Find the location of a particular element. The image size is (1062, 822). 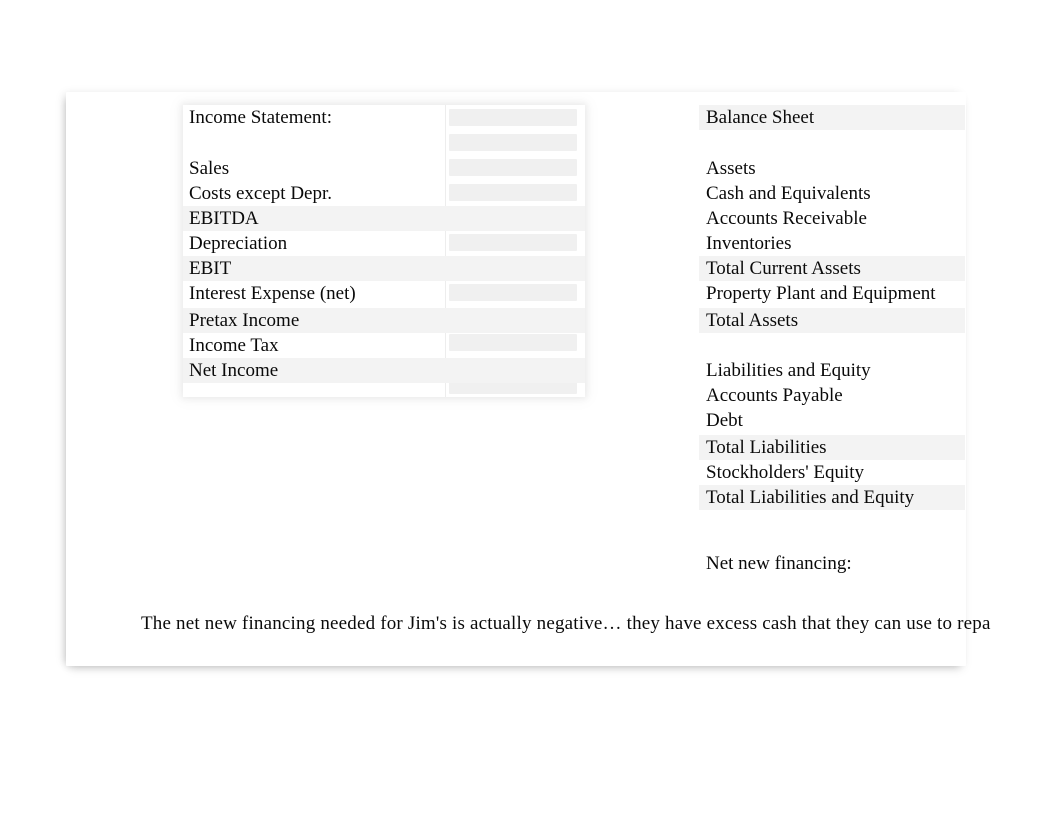

table-row: Cash and Equivalents is located at coordinates (832, 193).